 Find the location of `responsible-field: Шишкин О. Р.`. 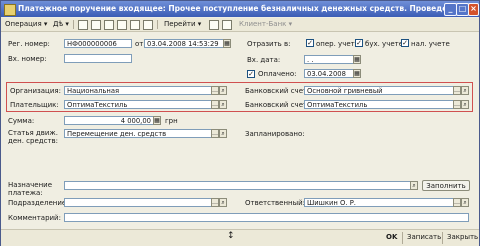

responsible-field: Шишкин О. Р. is located at coordinates (379, 202).